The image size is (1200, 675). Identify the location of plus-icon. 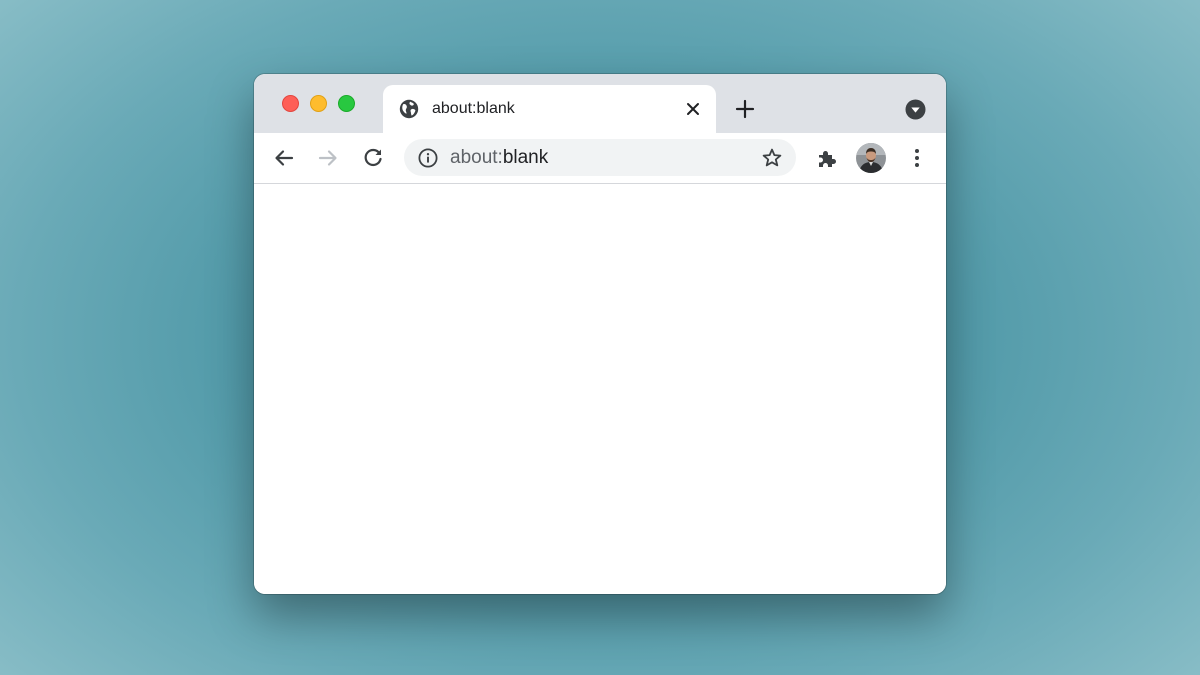
(745, 109).